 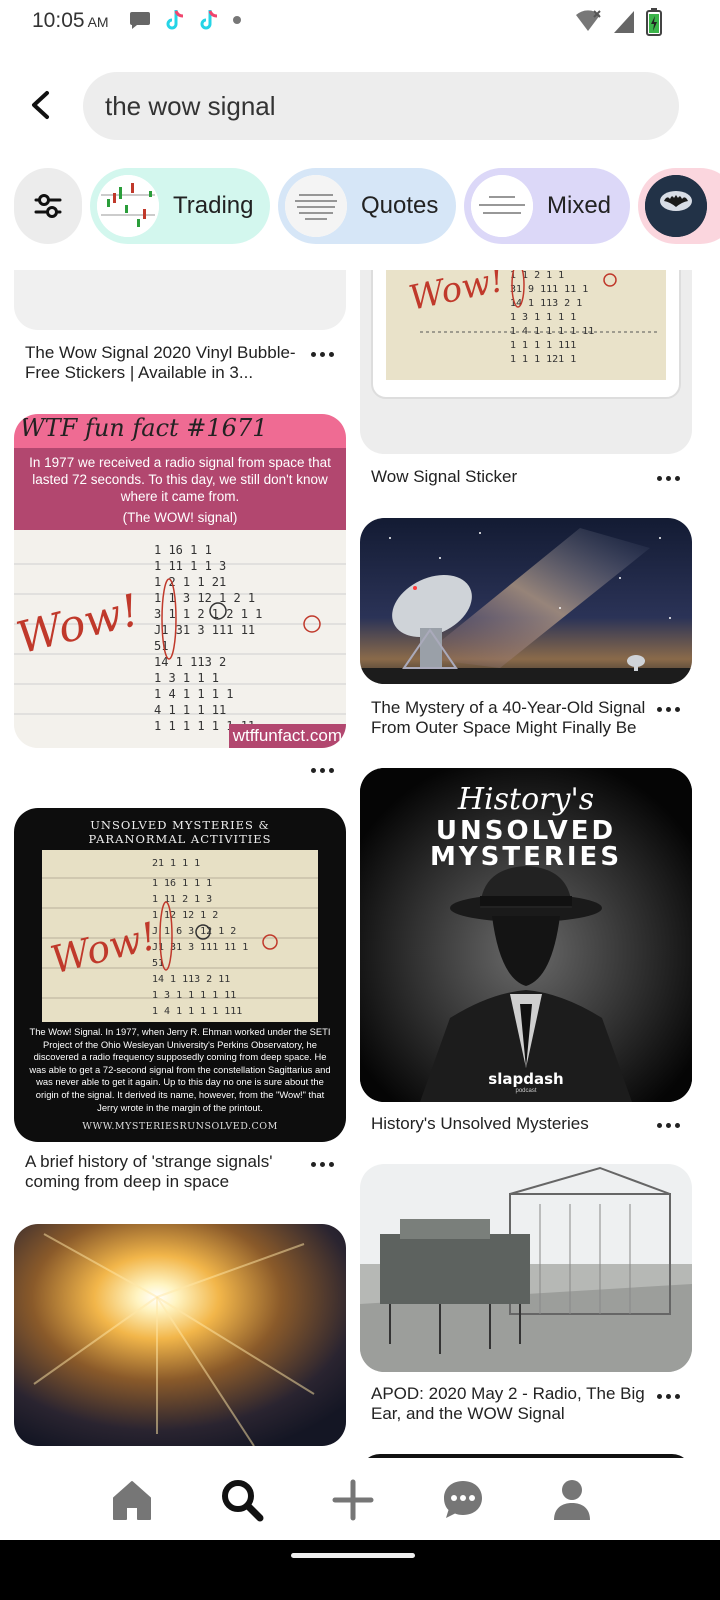 I want to click on podcast-brand: slapdash, so click(x=526, y=1079).